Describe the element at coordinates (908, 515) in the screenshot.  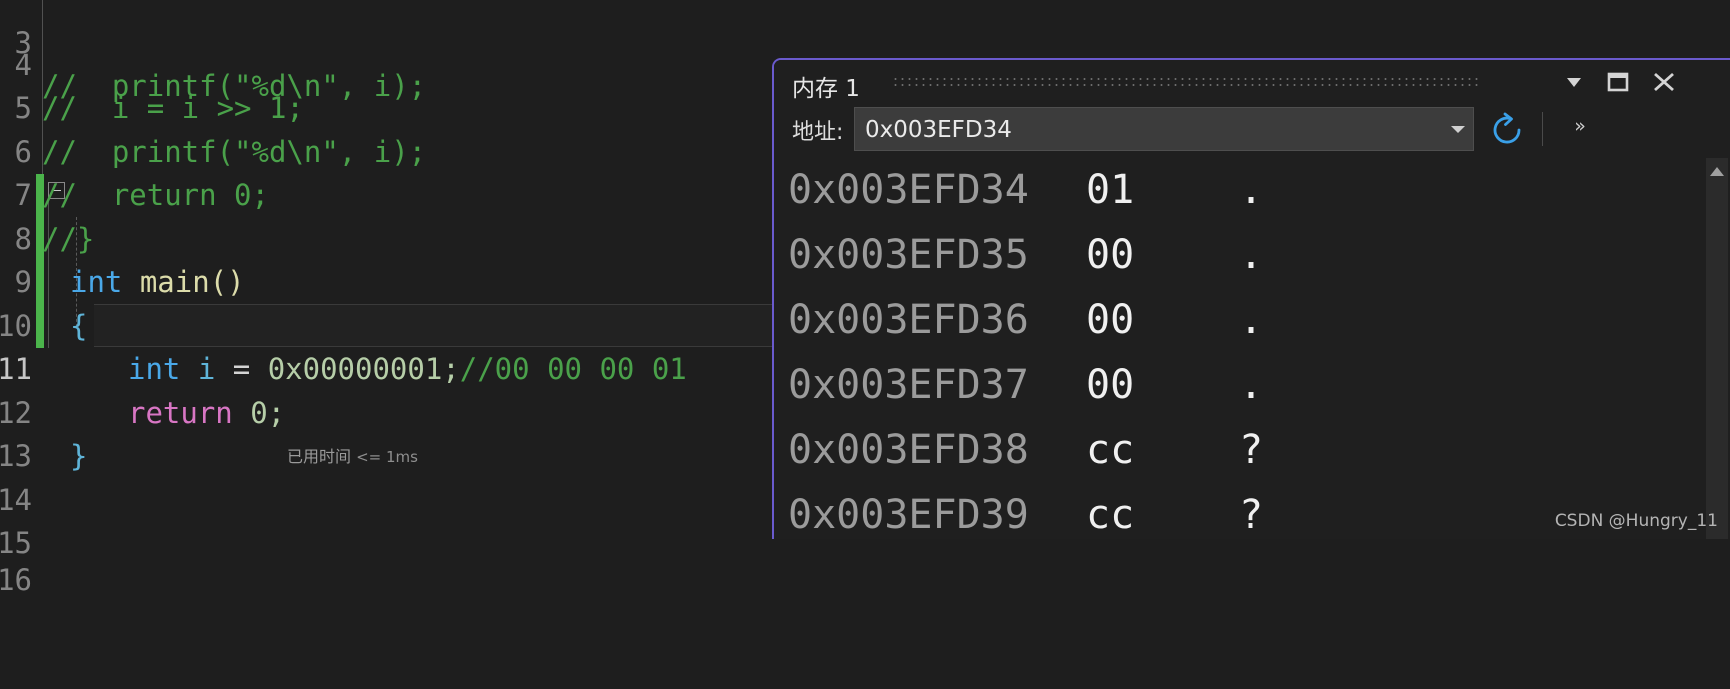
I see `memory-address: 0x003EFD39` at that location.